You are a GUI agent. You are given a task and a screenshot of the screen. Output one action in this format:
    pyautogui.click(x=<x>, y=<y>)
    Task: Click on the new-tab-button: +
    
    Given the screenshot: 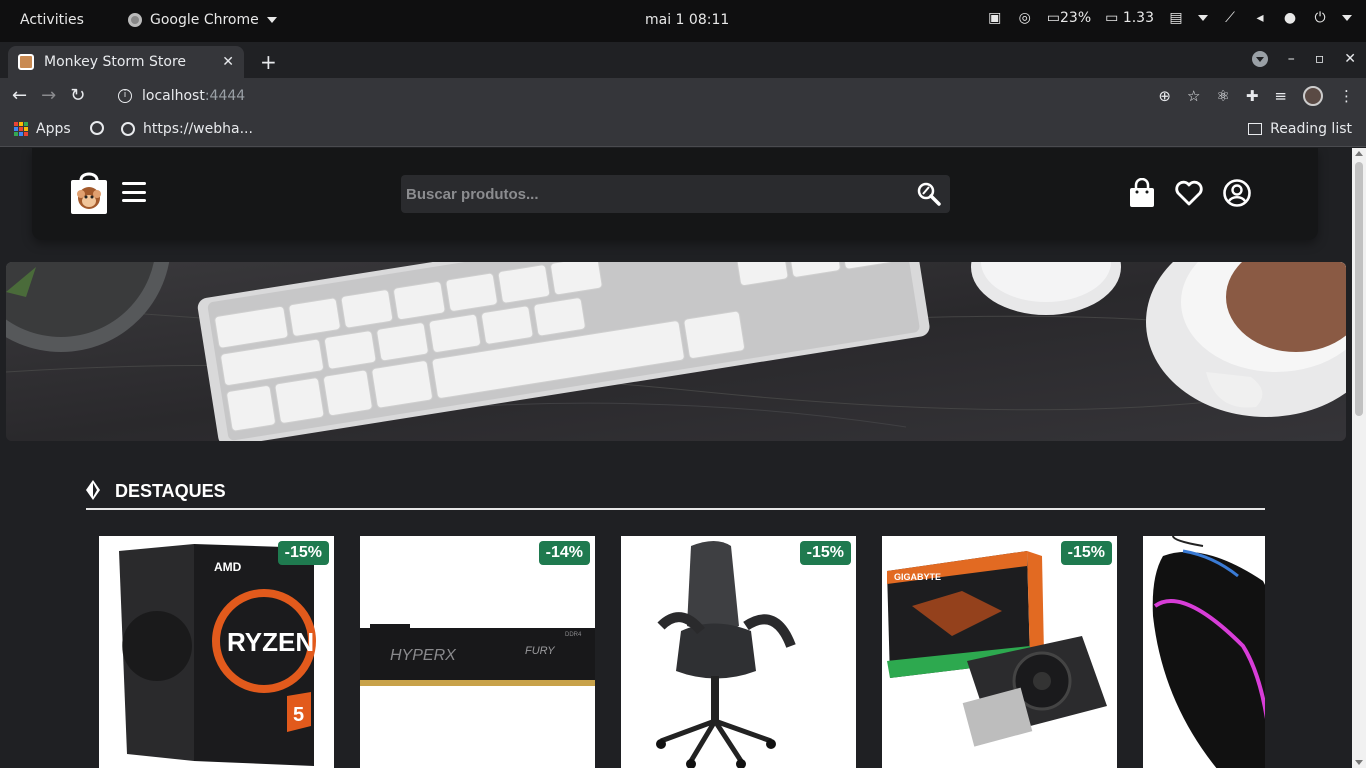 What is the action you would take?
    pyautogui.click(x=268, y=62)
    